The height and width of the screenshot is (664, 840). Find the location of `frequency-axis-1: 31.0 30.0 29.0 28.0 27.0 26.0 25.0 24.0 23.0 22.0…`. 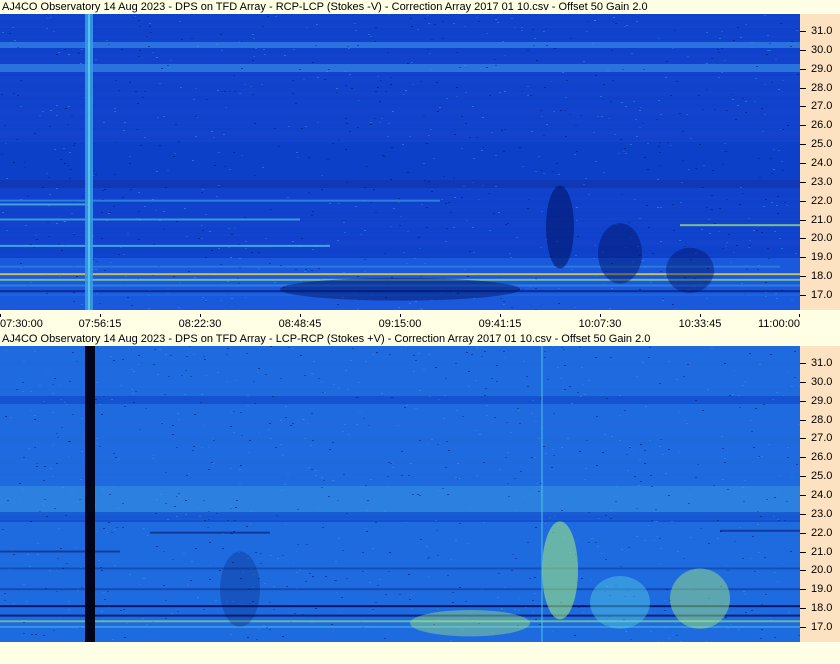

frequency-axis-1: 31.0 30.0 29.0 28.0 27.0 26.0 25.0 24.0 23.0 22.0… is located at coordinates (820, 162).